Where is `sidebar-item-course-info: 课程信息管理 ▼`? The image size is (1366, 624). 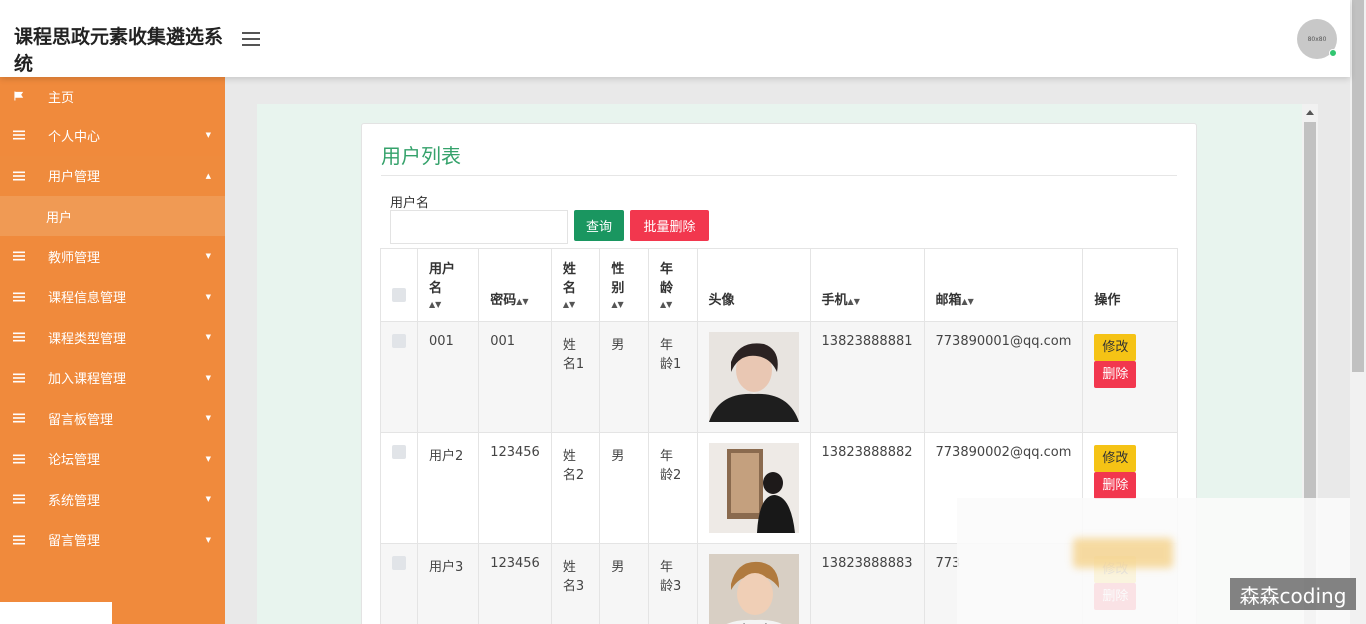
sidebar-item-course-info: 课程信息管理 ▼ is located at coordinates (112, 297).